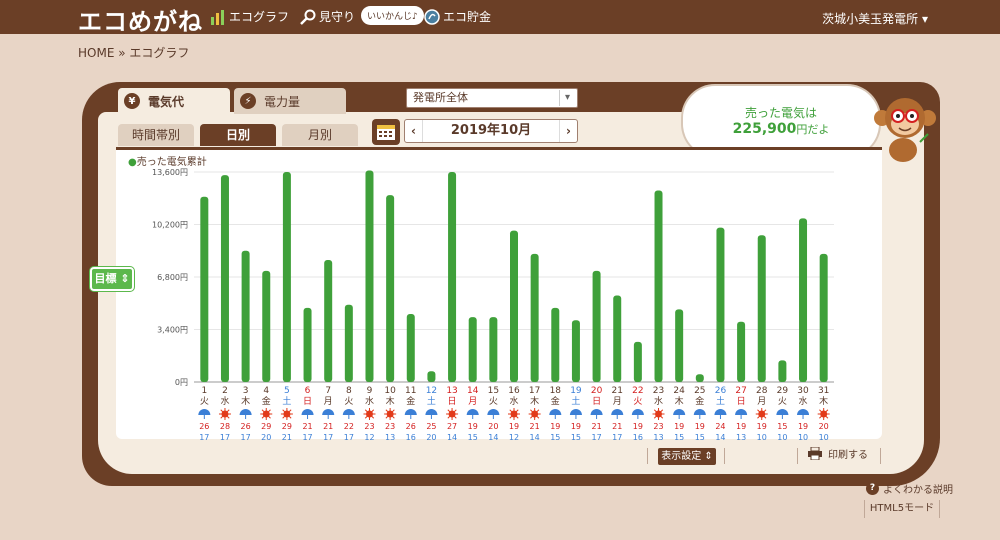 Image resolution: width=1000 pixels, height=540 pixels. I want to click on calendar-icon, so click(386, 132).